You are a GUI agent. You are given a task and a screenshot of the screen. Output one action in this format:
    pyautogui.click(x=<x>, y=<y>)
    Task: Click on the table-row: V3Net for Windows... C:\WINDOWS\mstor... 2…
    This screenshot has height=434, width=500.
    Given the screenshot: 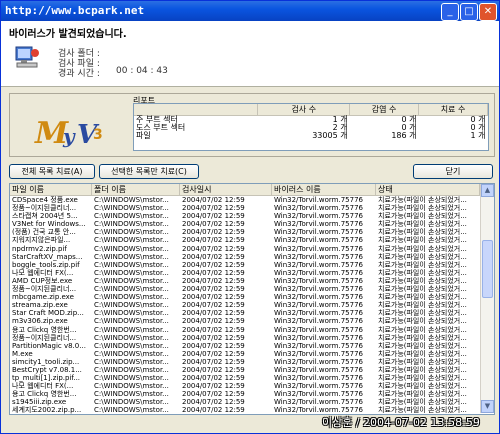 What is the action you would take?
    pyautogui.click(x=245, y=224)
    